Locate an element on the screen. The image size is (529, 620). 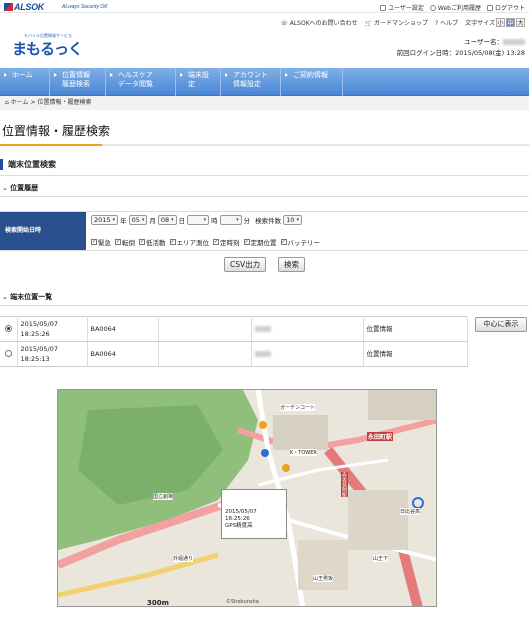
font-size-medium-button: 中 is located at coordinates (510, 22).